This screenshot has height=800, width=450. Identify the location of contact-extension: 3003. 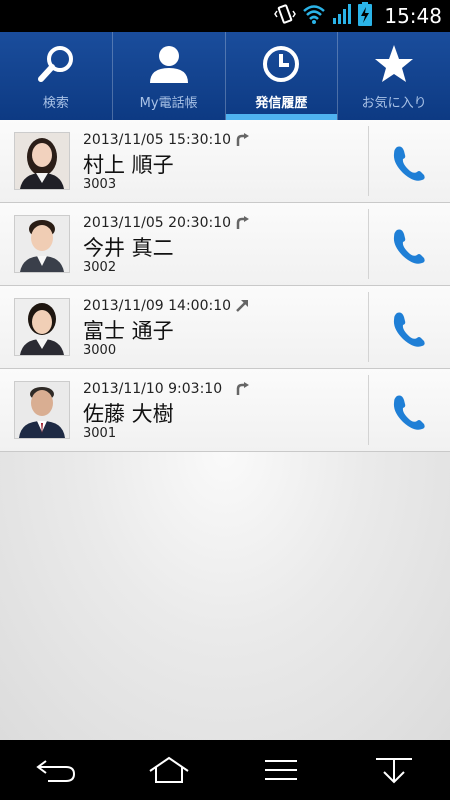
(100, 184).